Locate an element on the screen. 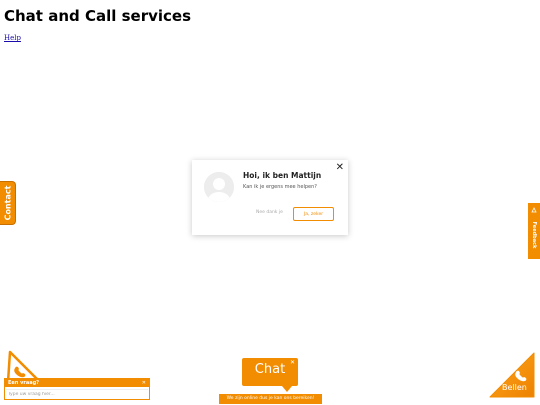  page-title: Chat and Call services is located at coordinates (98, 16).